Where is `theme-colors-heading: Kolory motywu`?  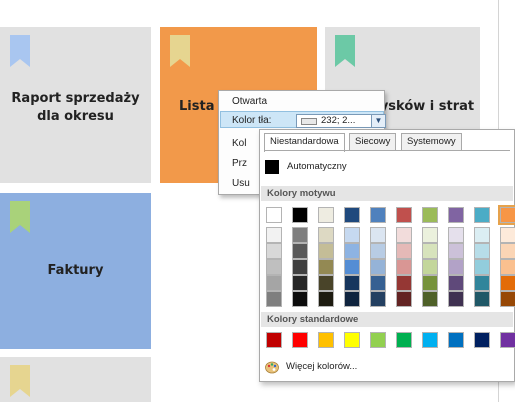
theme-colors-heading: Kolory motywu is located at coordinates (387, 193).